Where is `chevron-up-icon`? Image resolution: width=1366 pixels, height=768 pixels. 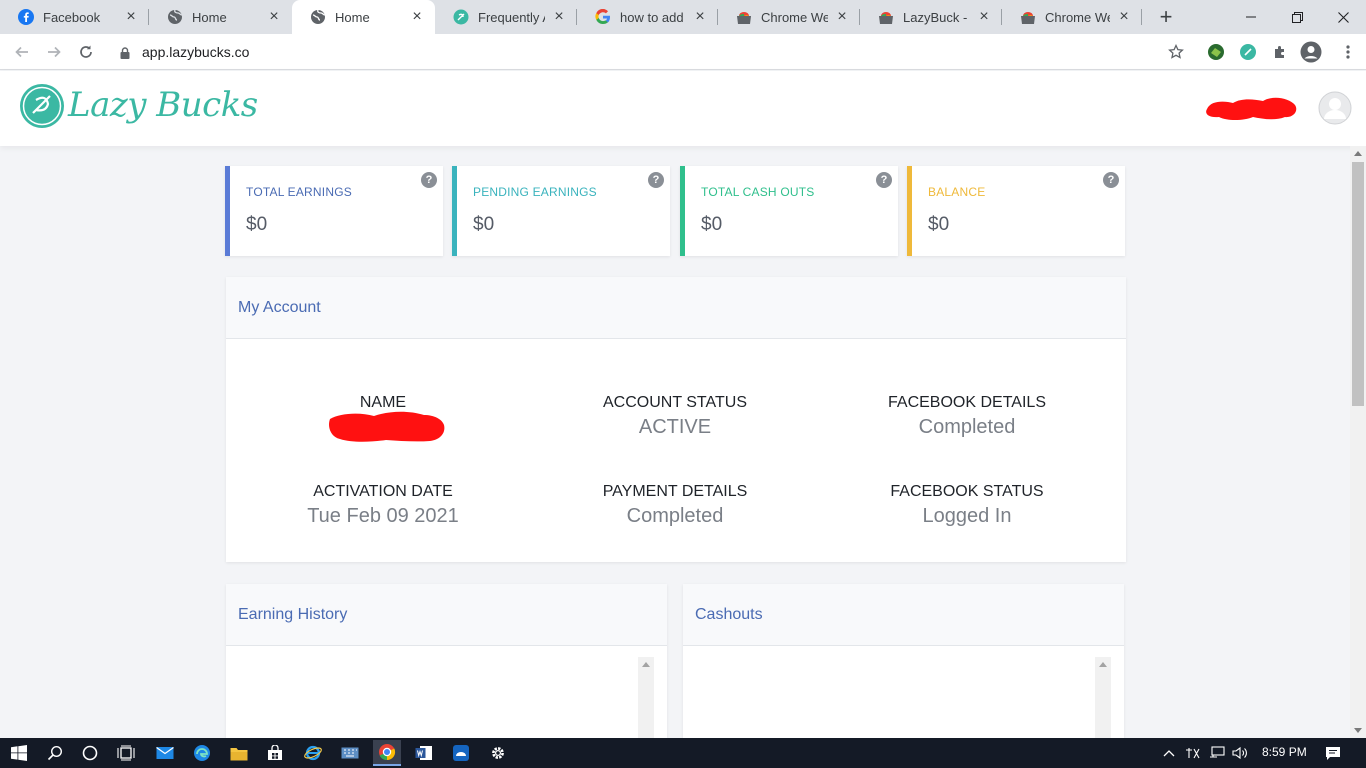
chevron-up-icon is located at coordinates (1169, 753).